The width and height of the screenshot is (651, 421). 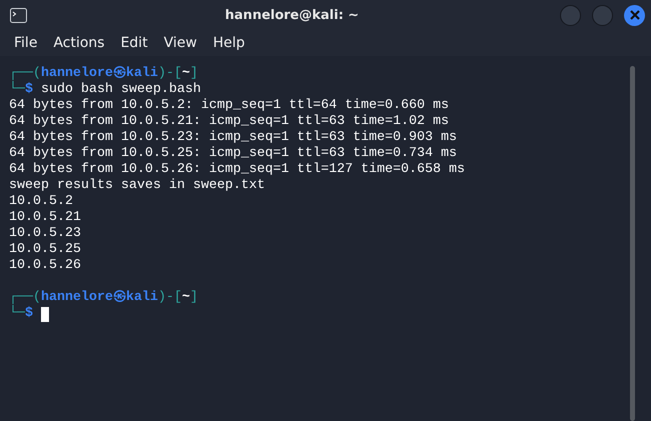 I want to click on close-button, so click(x=634, y=15).